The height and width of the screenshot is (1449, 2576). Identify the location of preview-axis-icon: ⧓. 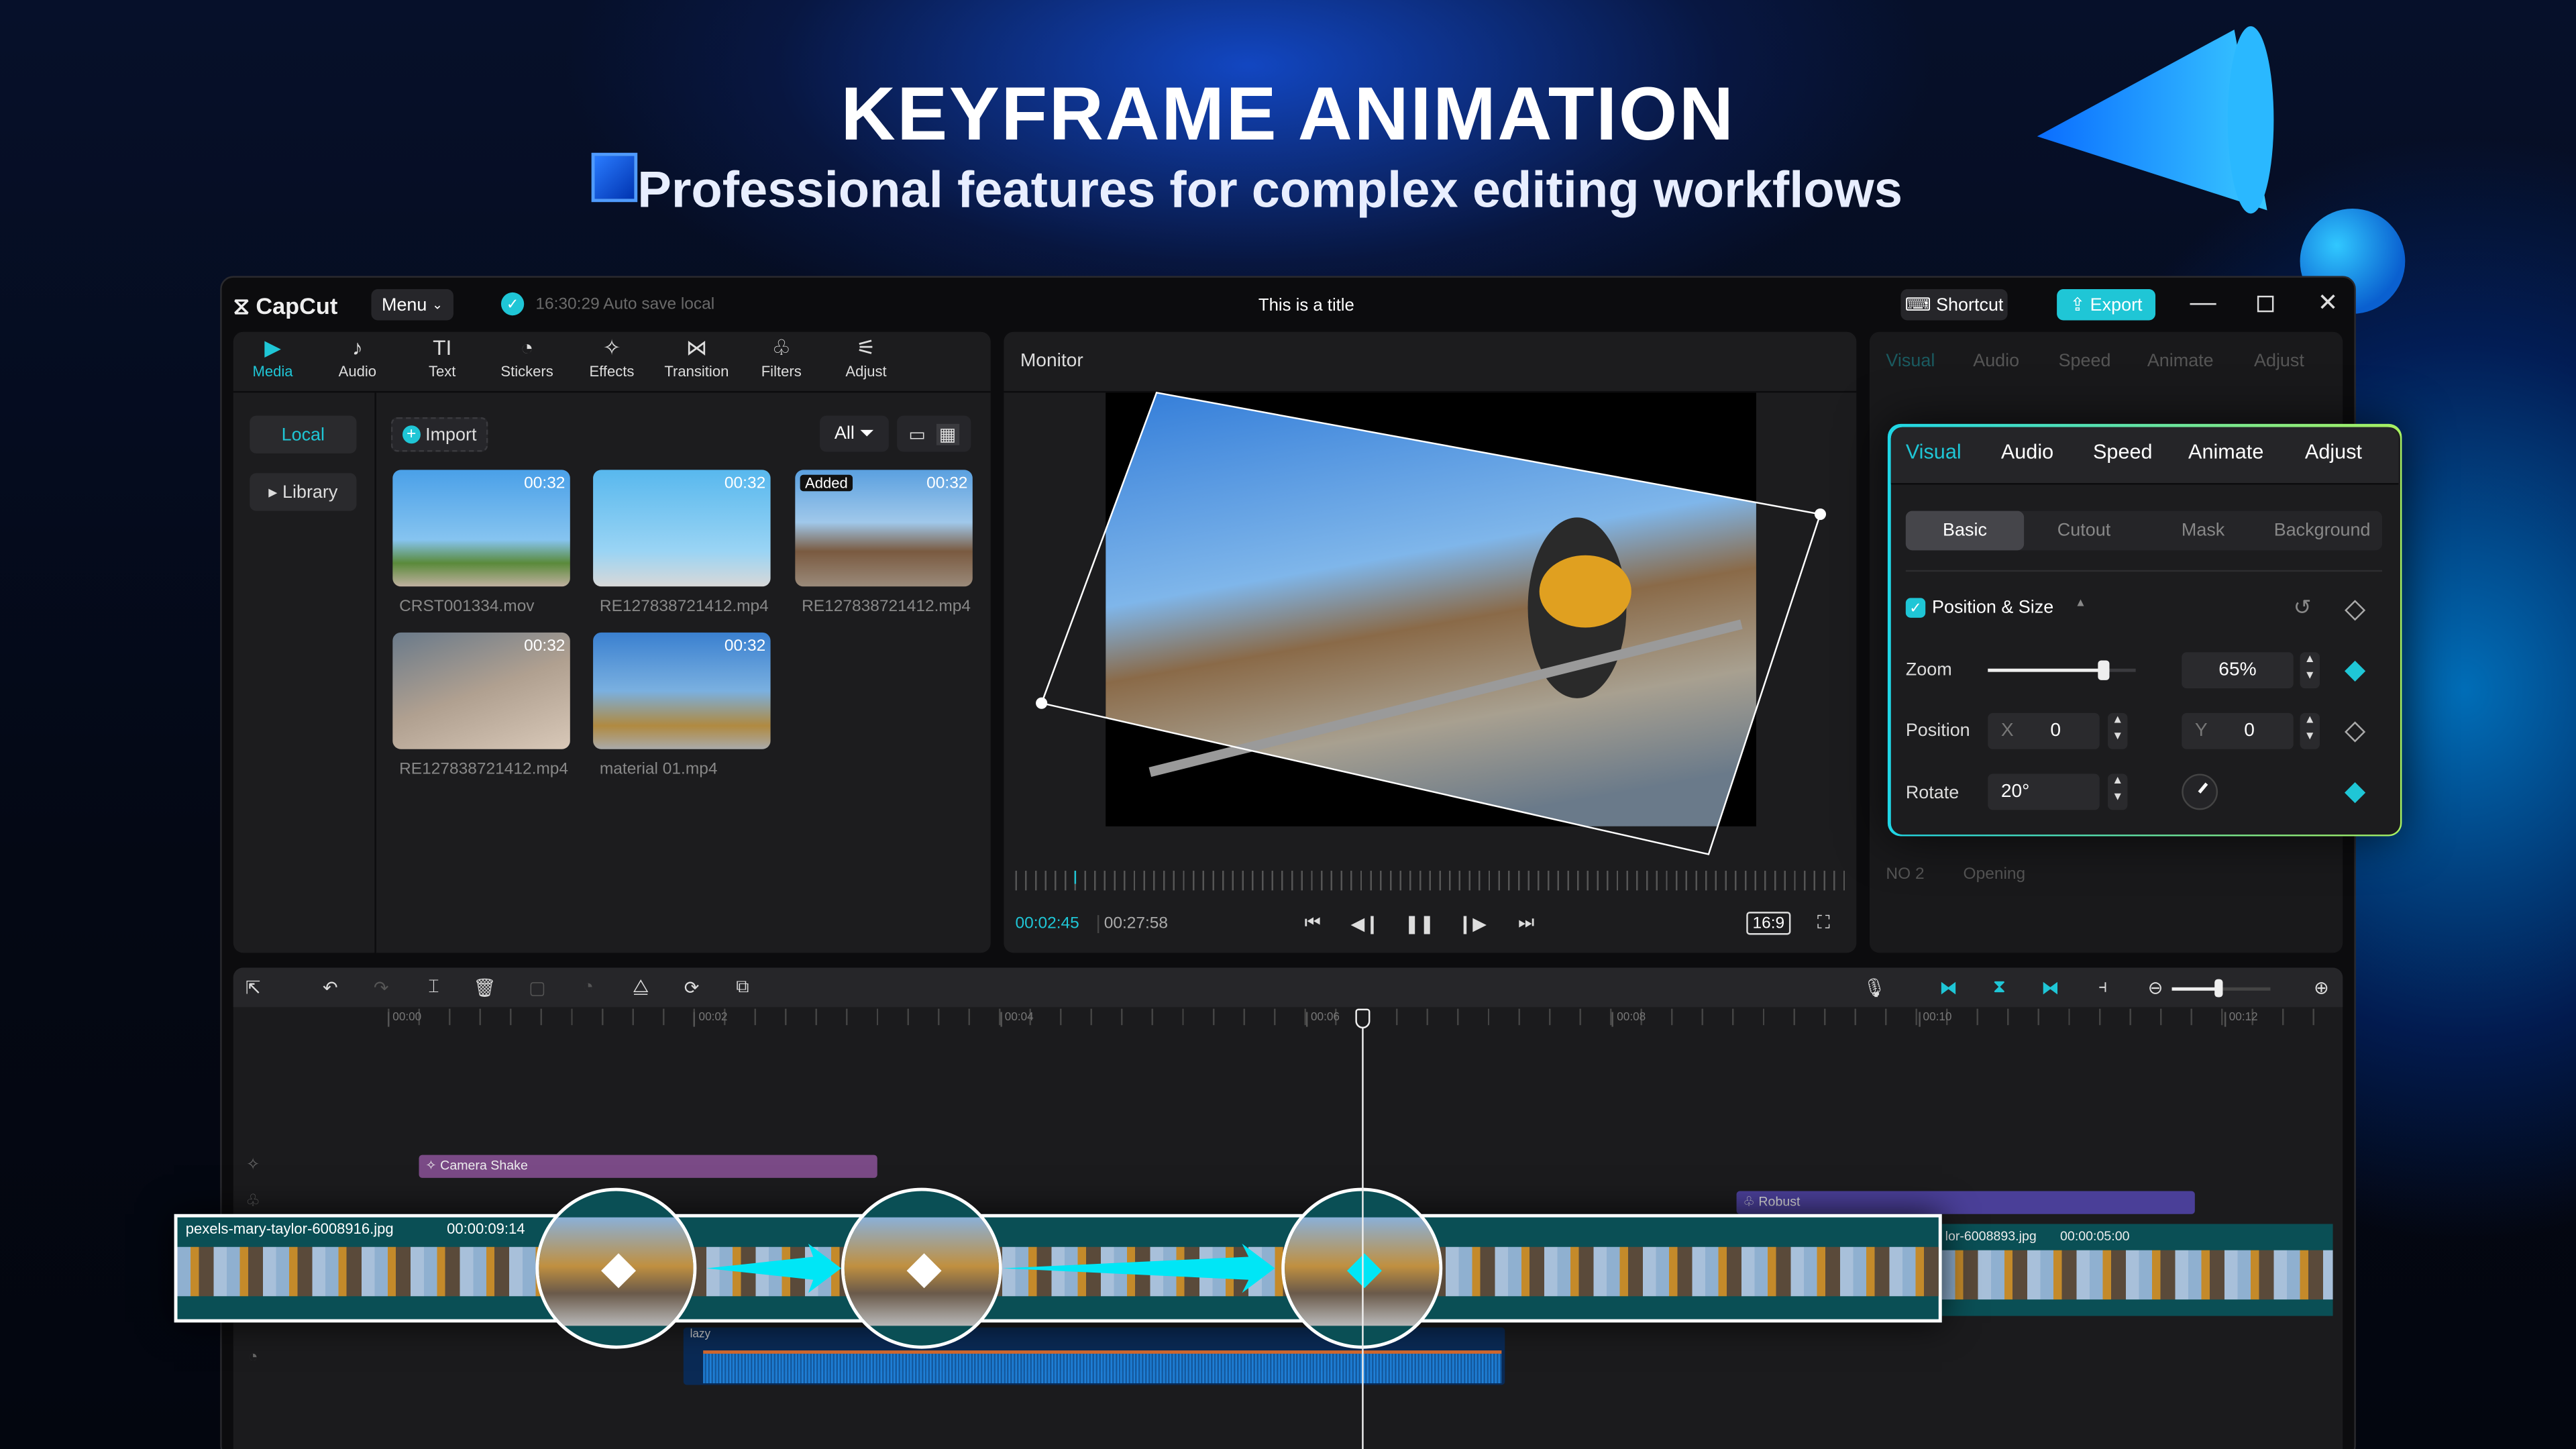
(2050, 987).